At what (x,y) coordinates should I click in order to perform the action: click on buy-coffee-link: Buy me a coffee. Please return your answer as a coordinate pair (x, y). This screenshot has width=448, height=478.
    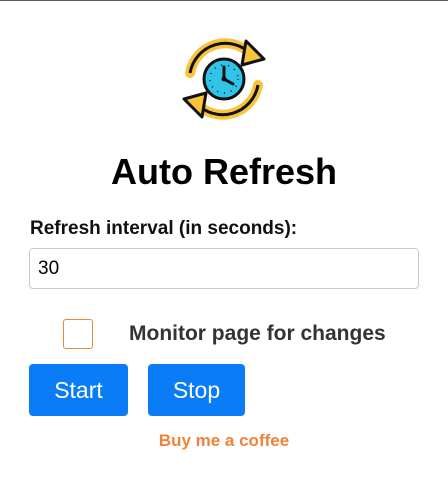
    Looking at the image, I should click on (224, 441).